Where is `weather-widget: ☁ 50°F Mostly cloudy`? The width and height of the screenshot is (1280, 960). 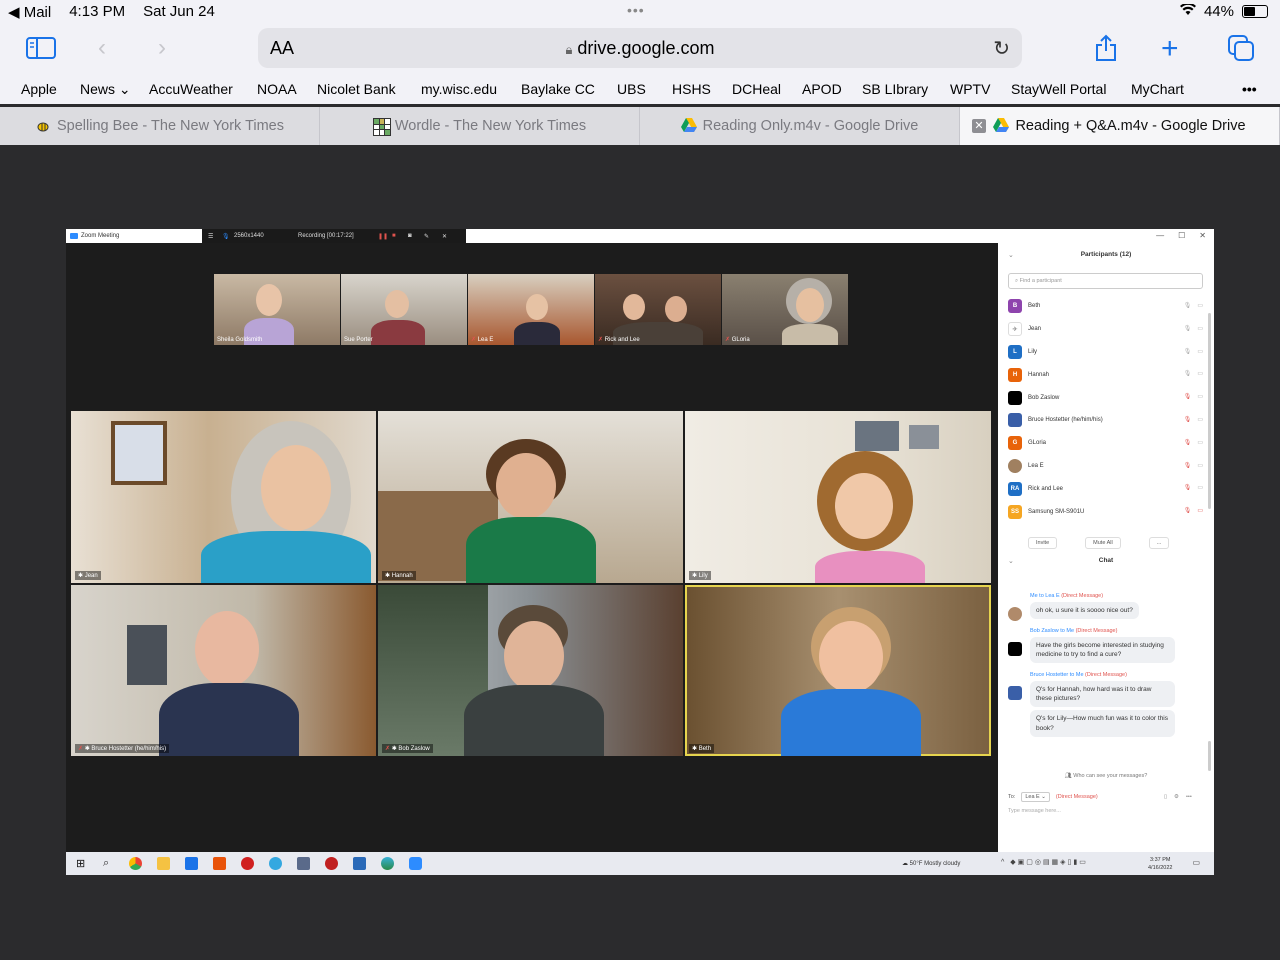 weather-widget: ☁ 50°F Mostly cloudy is located at coordinates (931, 863).